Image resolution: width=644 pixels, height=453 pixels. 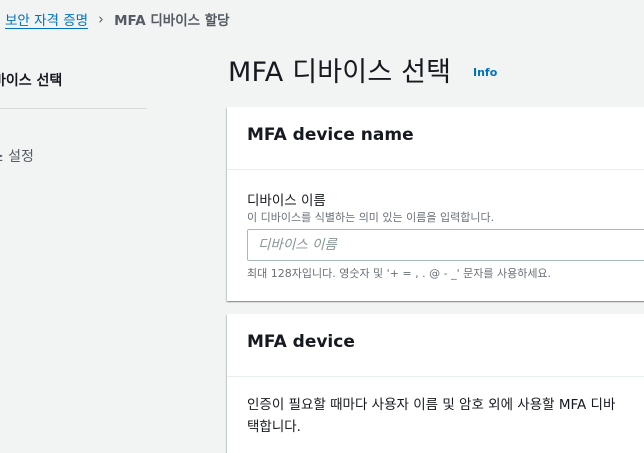 I want to click on chevron-right-icon: ›, so click(x=101, y=19).